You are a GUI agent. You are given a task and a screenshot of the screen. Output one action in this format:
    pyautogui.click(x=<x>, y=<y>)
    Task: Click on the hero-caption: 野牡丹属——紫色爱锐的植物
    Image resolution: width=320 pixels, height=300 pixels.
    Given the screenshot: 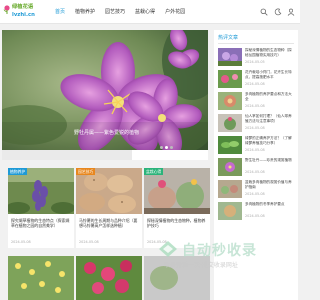 What is the action you would take?
    pyautogui.click(x=106, y=132)
    